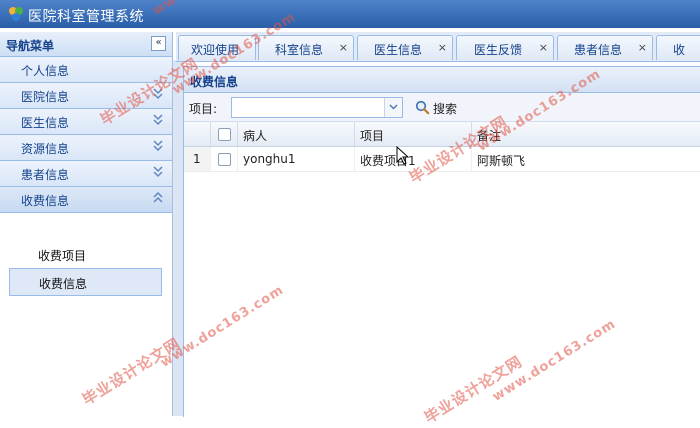 This screenshot has height=428, width=700. I want to click on item-combobox, so click(317, 107).